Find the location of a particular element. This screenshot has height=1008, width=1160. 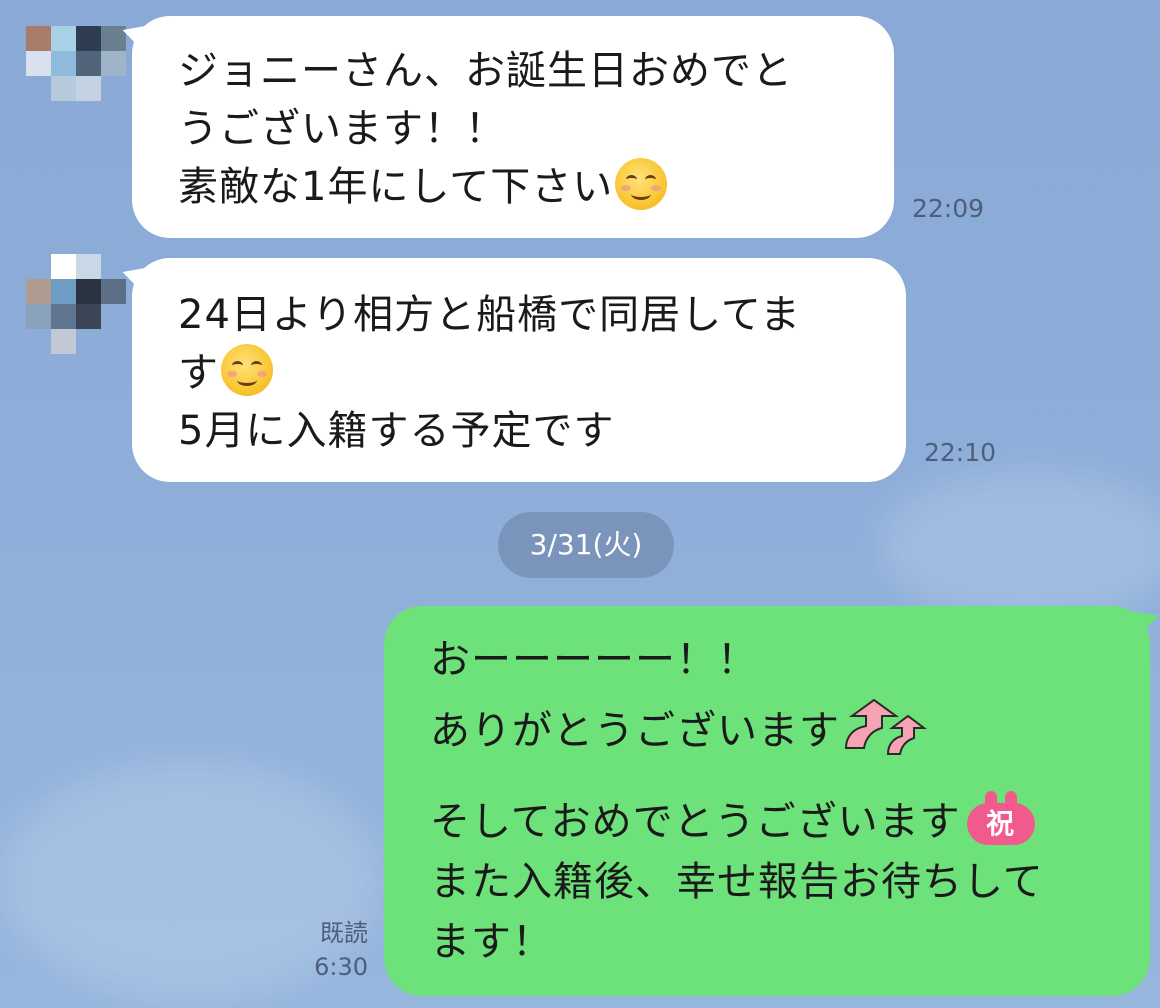

incoming-message-bubble: 24日より相方と船橋で同居してま す 5月に入籍する予定です is located at coordinates (519, 370).